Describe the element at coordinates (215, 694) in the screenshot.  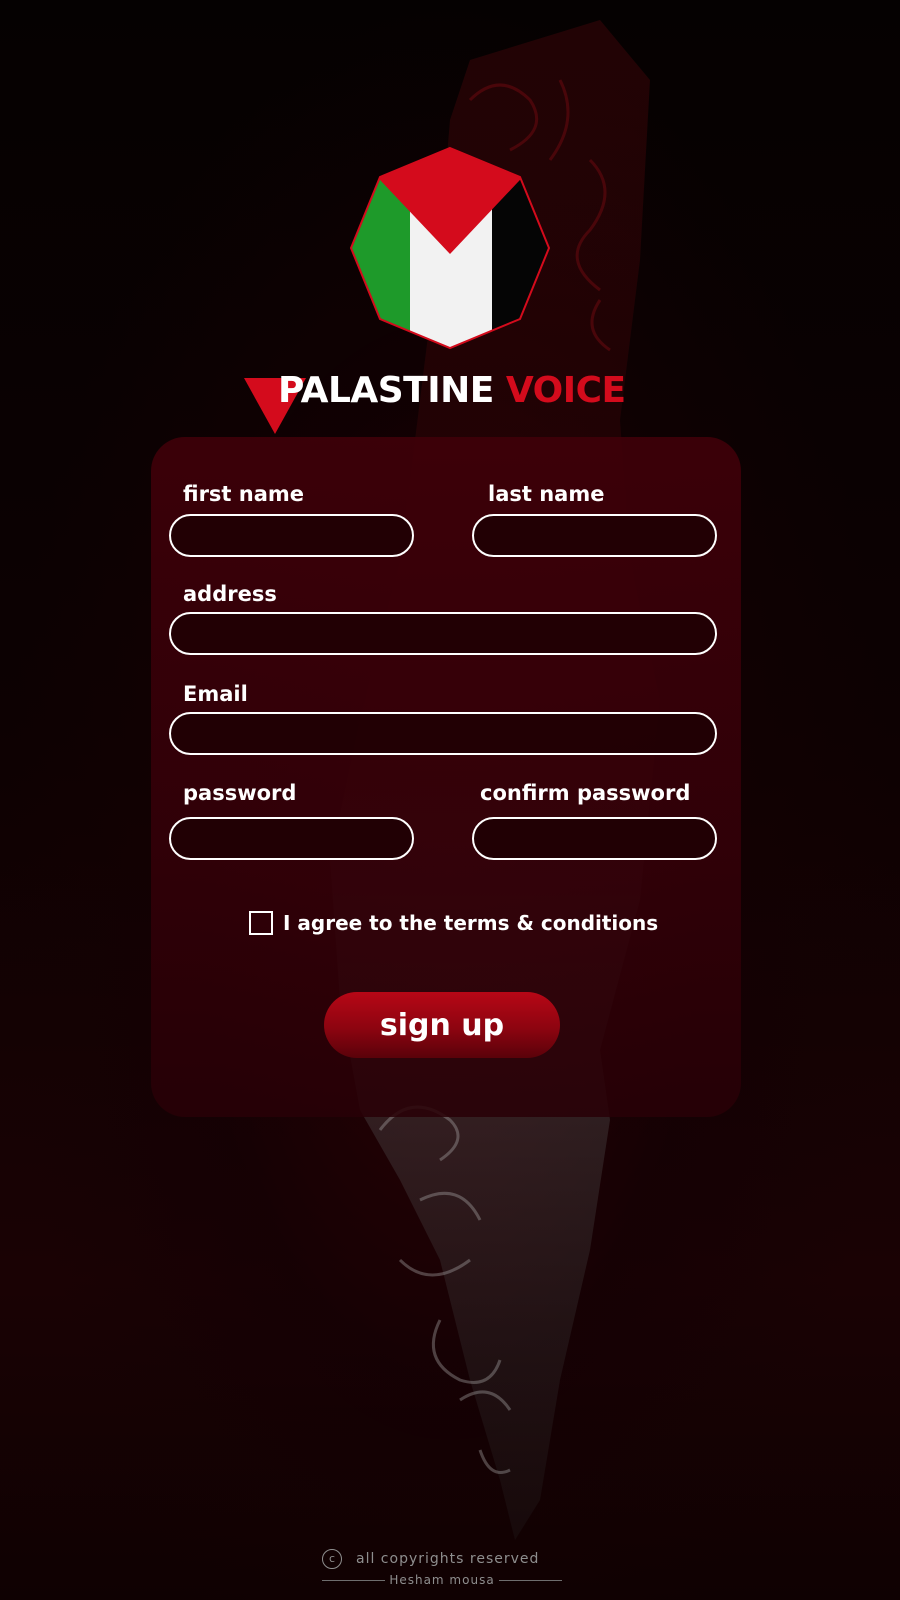
I see `email-label: Email` at that location.